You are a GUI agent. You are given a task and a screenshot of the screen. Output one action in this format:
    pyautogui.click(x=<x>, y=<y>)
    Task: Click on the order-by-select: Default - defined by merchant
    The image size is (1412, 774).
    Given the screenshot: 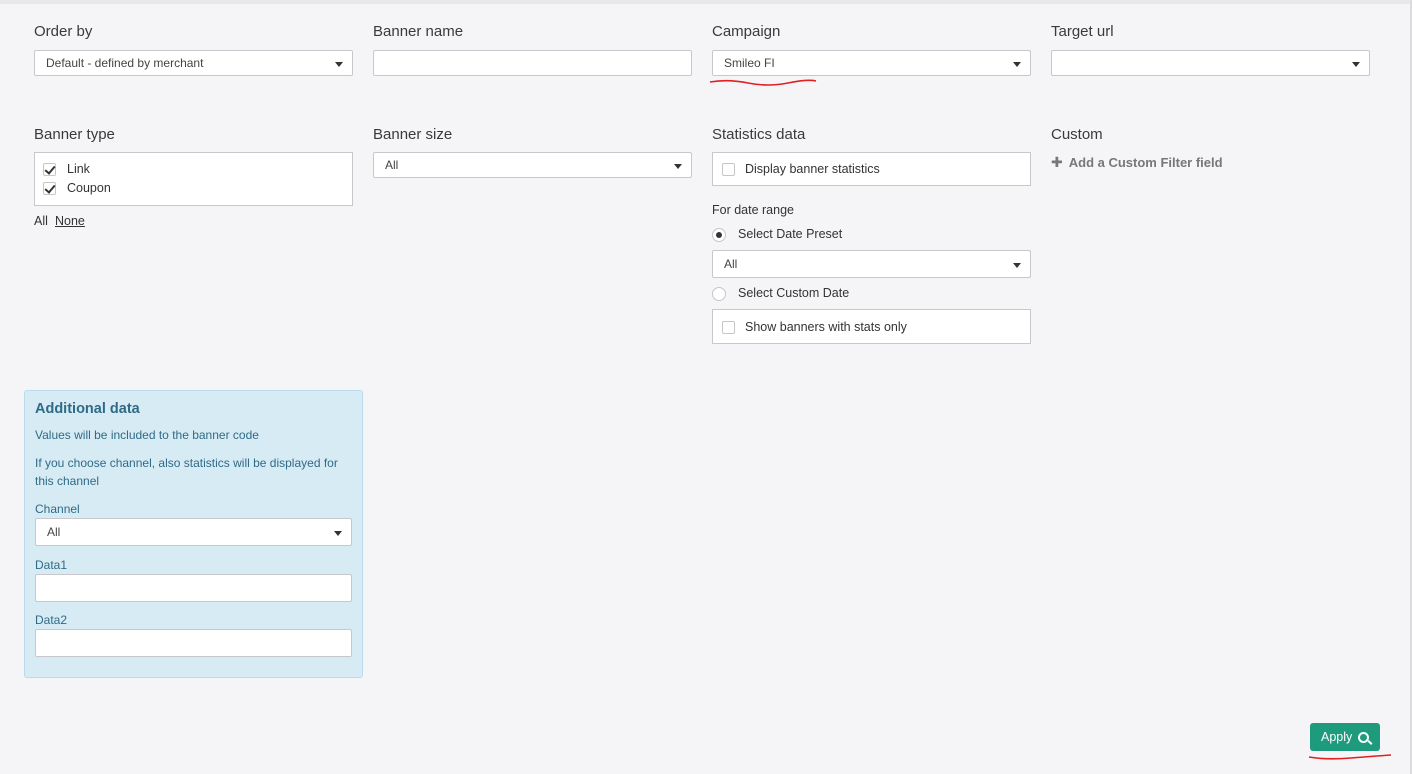 What is the action you would take?
    pyautogui.click(x=193, y=63)
    